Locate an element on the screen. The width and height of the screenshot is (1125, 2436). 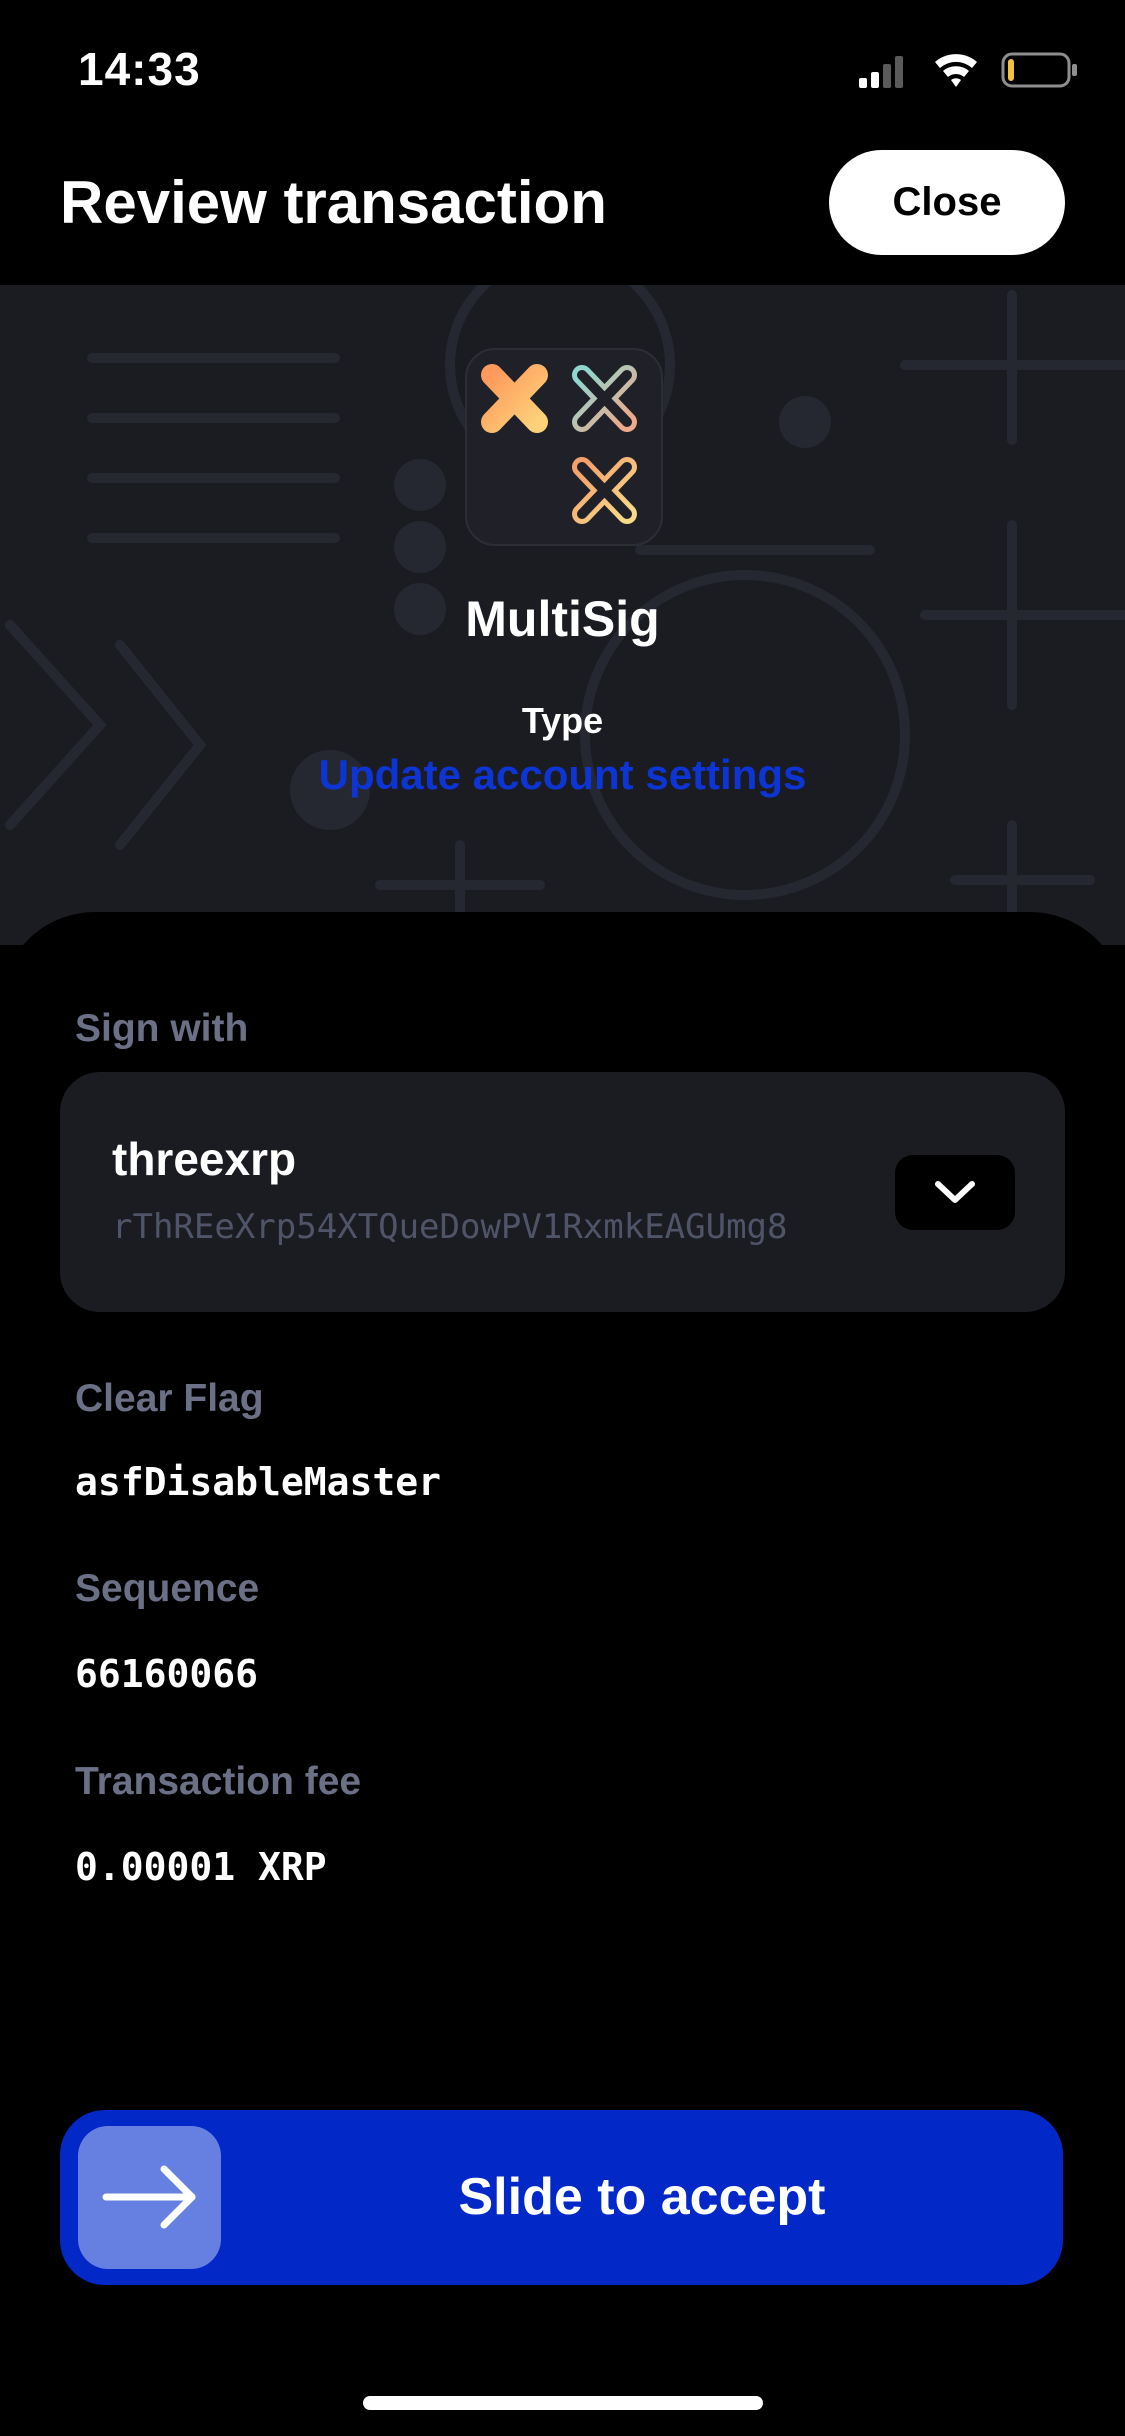
wifi-icon is located at coordinates (956, 70).